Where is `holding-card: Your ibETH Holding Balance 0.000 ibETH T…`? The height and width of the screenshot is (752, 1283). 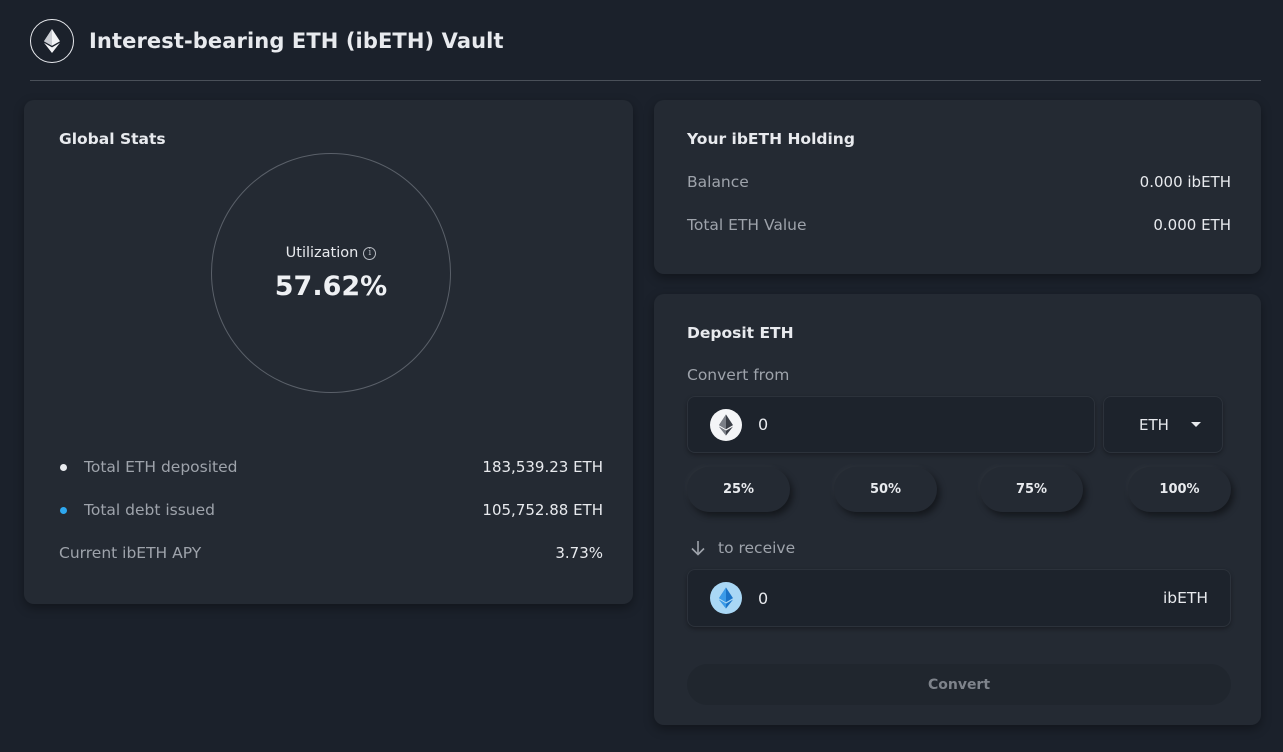 holding-card: Your ibETH Holding Balance 0.000 ibETH T… is located at coordinates (957, 187).